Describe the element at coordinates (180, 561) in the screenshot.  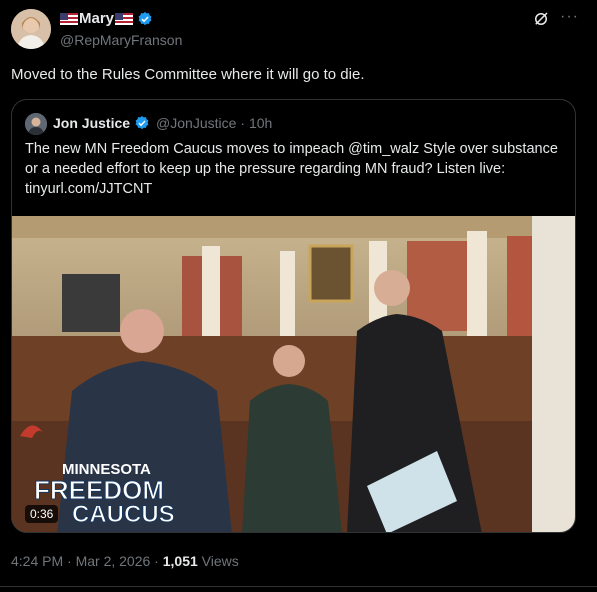
I see `views-count: 1,051` at that location.